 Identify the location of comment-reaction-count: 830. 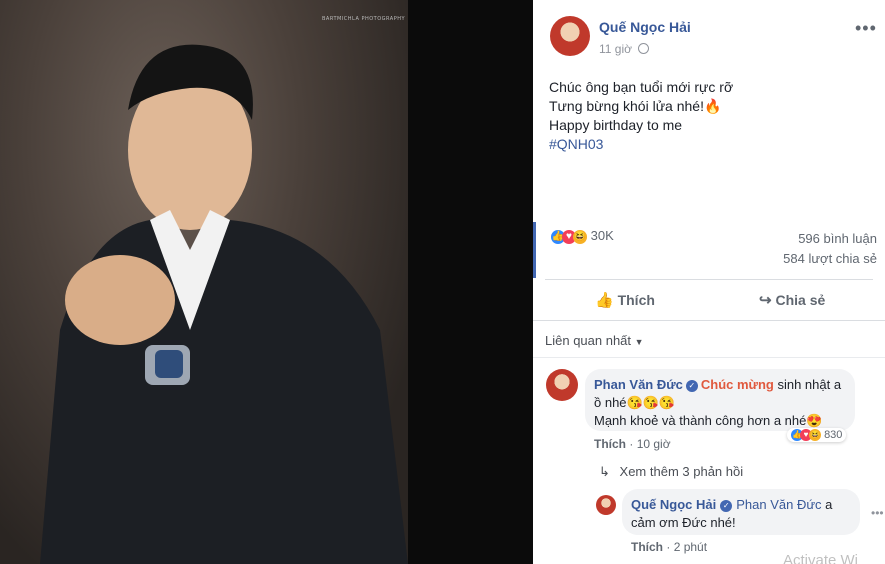
(833, 435).